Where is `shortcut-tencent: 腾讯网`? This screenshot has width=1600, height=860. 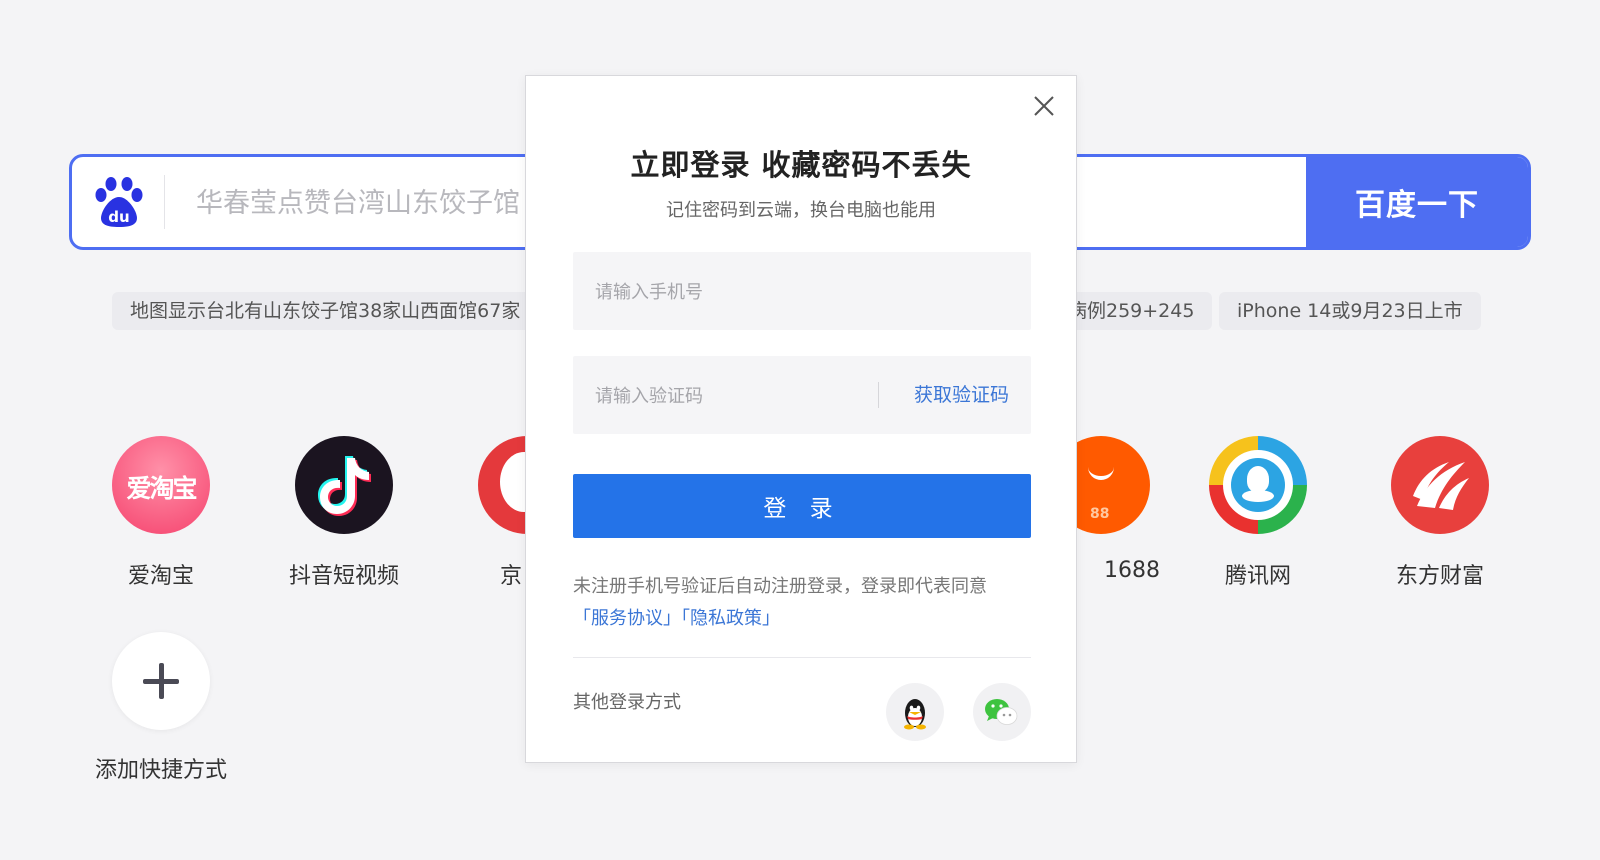 shortcut-tencent: 腾讯网 is located at coordinates (1258, 513).